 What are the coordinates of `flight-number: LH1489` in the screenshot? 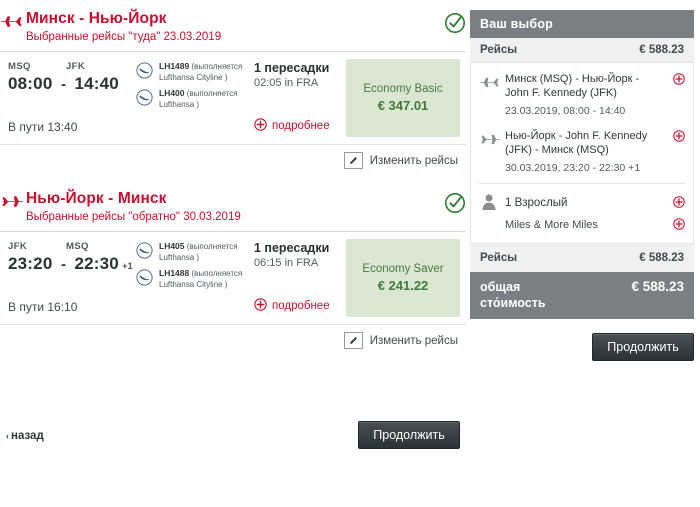 It's located at (174, 66).